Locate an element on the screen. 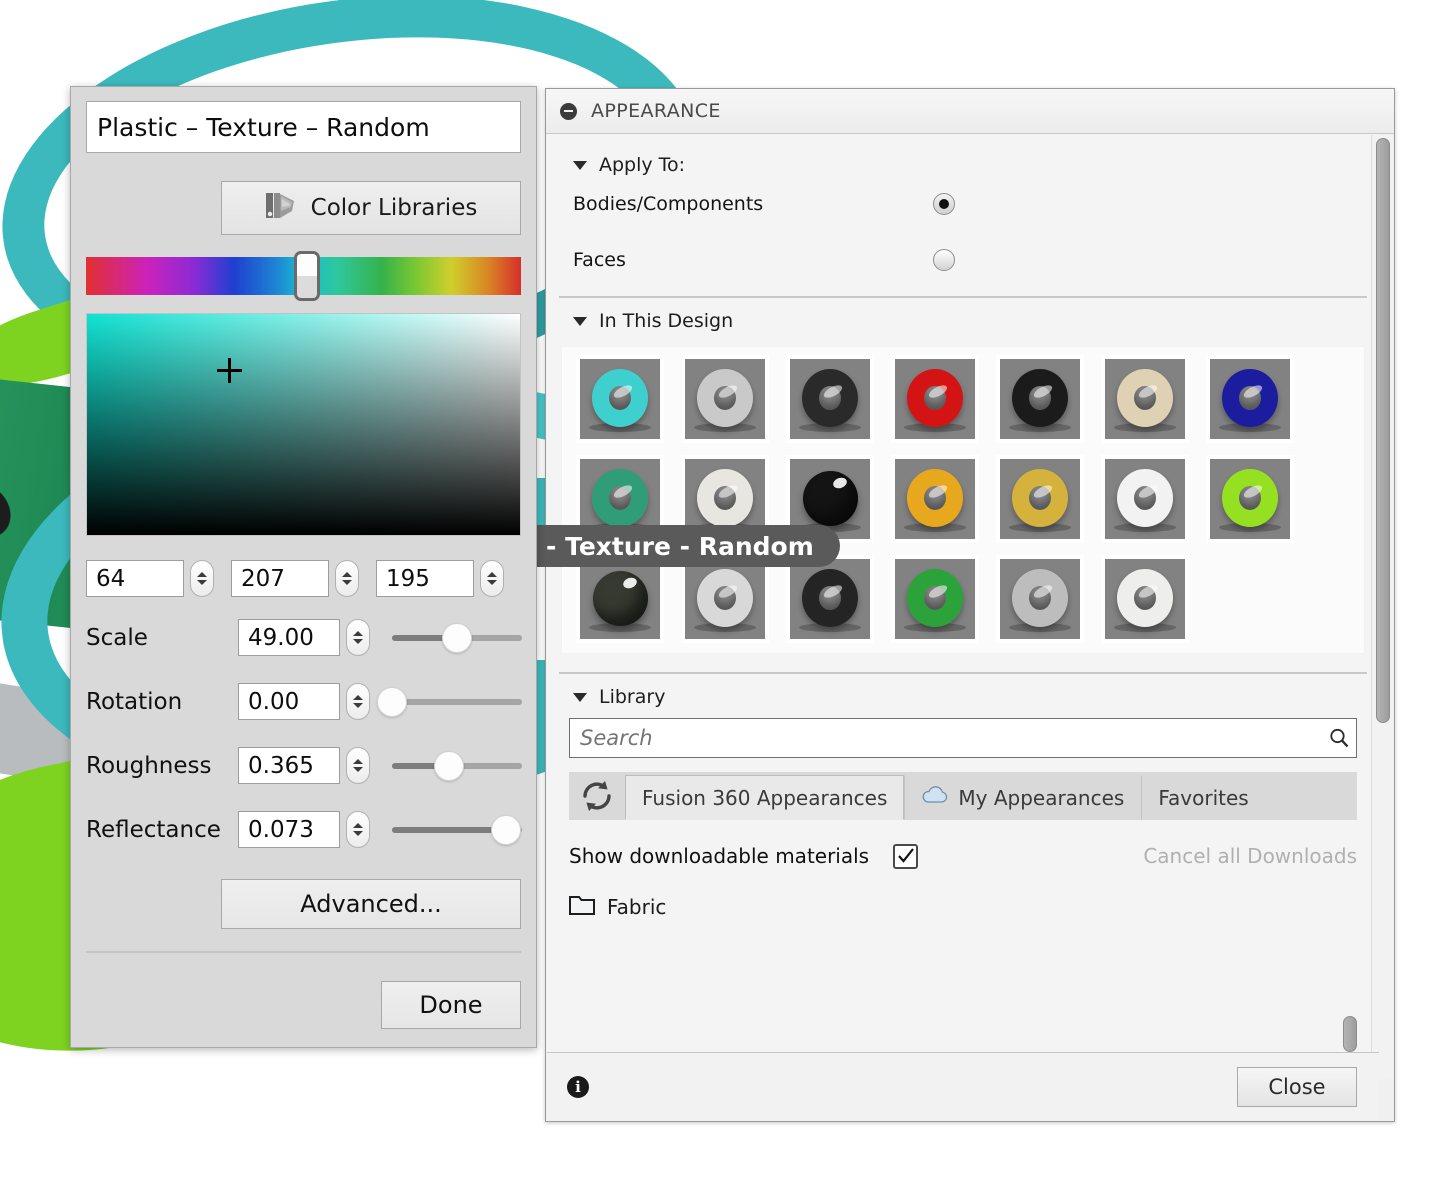  slider-fill is located at coordinates (449, 829).